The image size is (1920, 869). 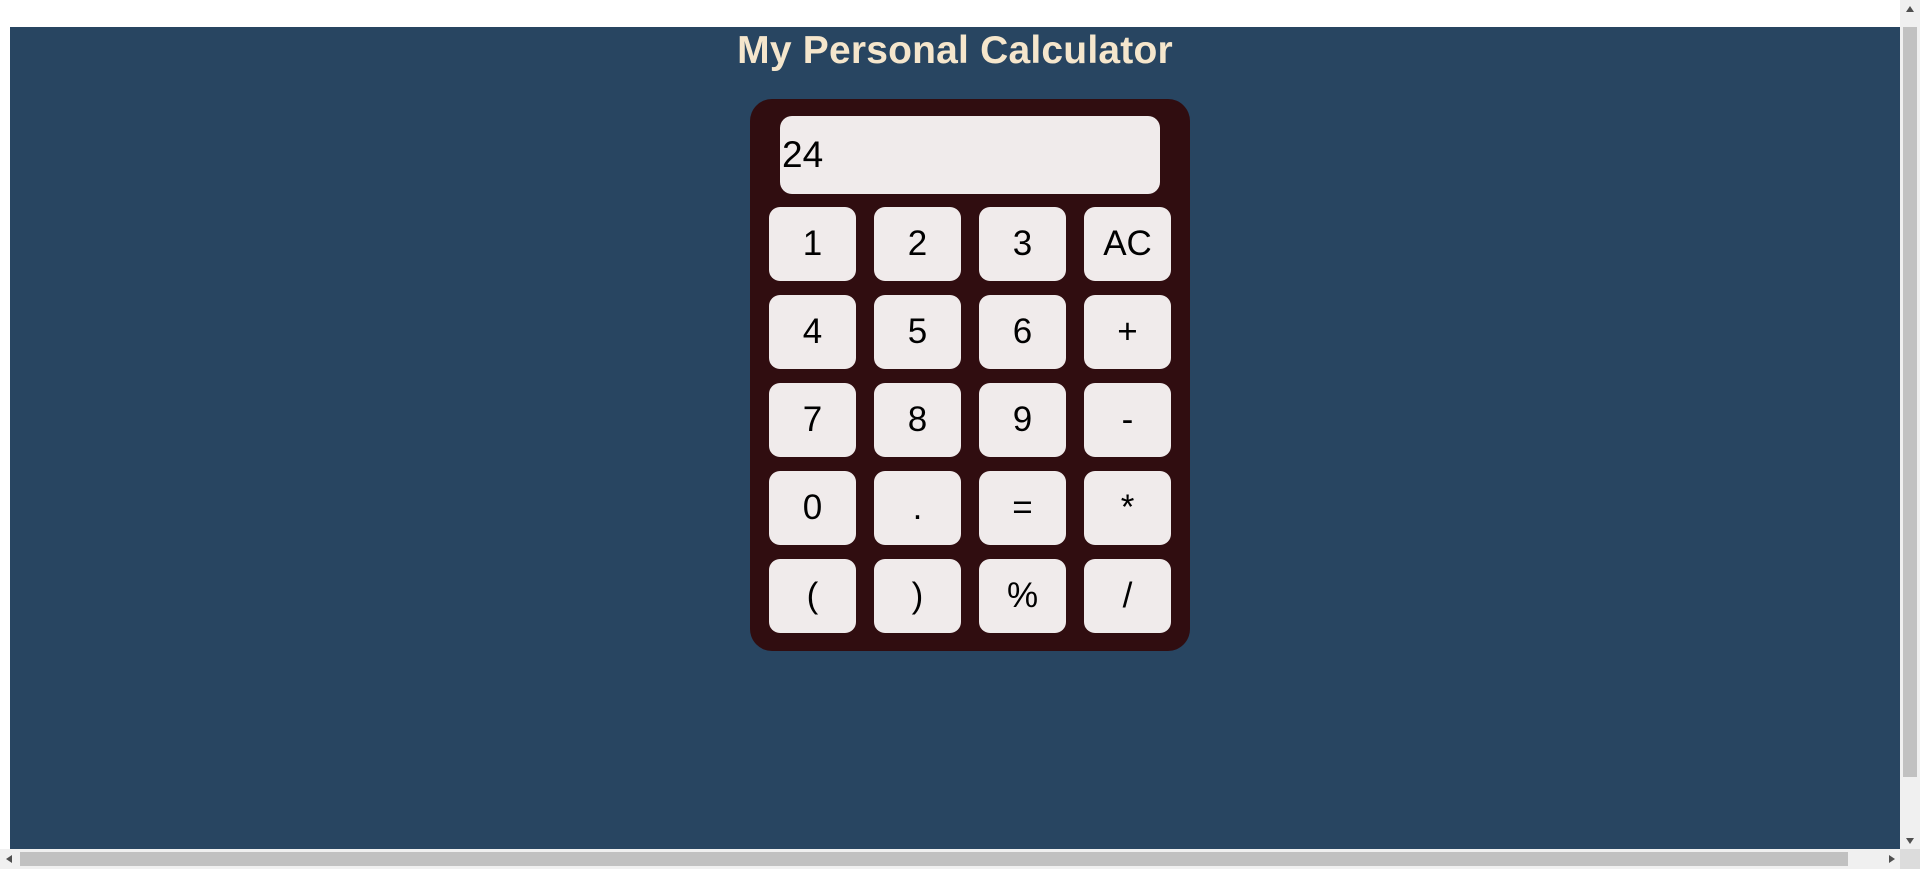 What do you see at coordinates (812, 332) in the screenshot?
I see `key-4: 4` at bounding box center [812, 332].